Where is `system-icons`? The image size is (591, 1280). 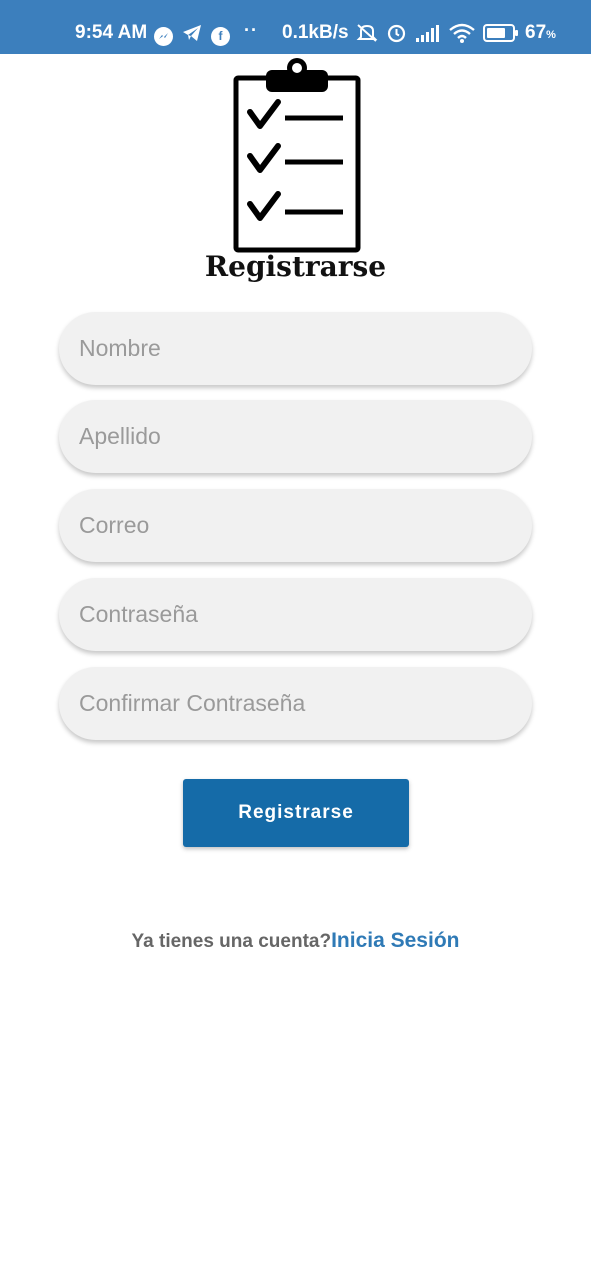 system-icons is located at coordinates (437, 35).